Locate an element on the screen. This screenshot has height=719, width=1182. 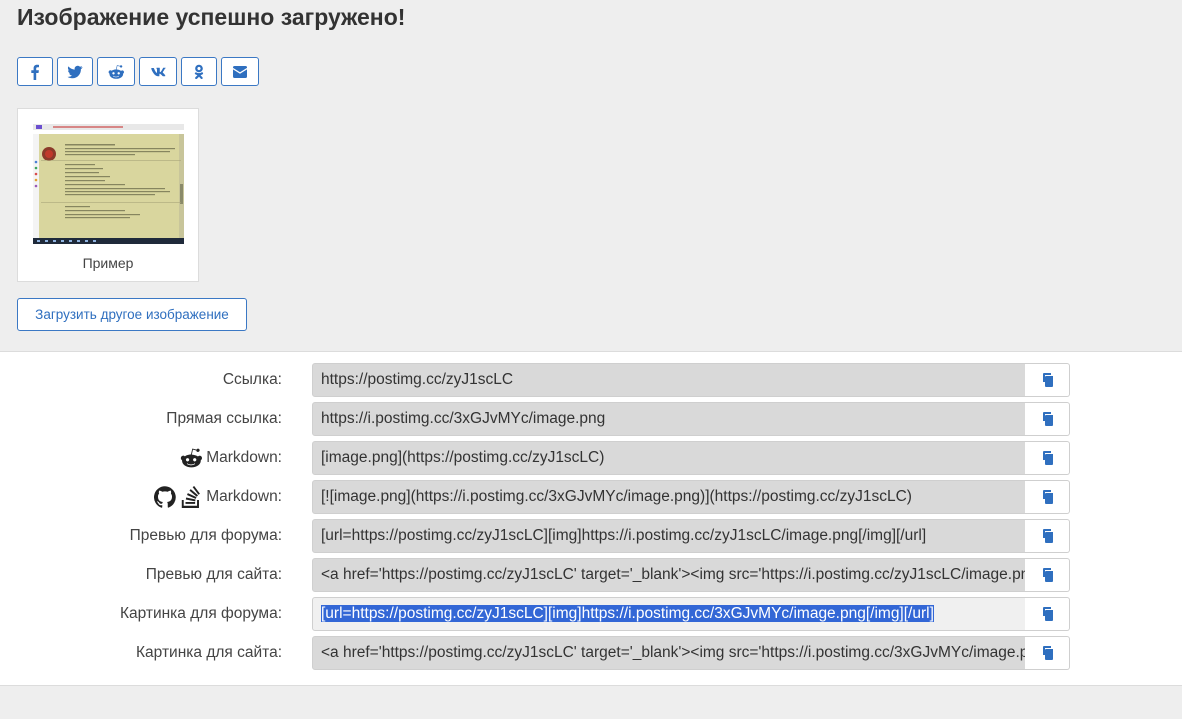
odnoklassniki-icon is located at coordinates (199, 71).